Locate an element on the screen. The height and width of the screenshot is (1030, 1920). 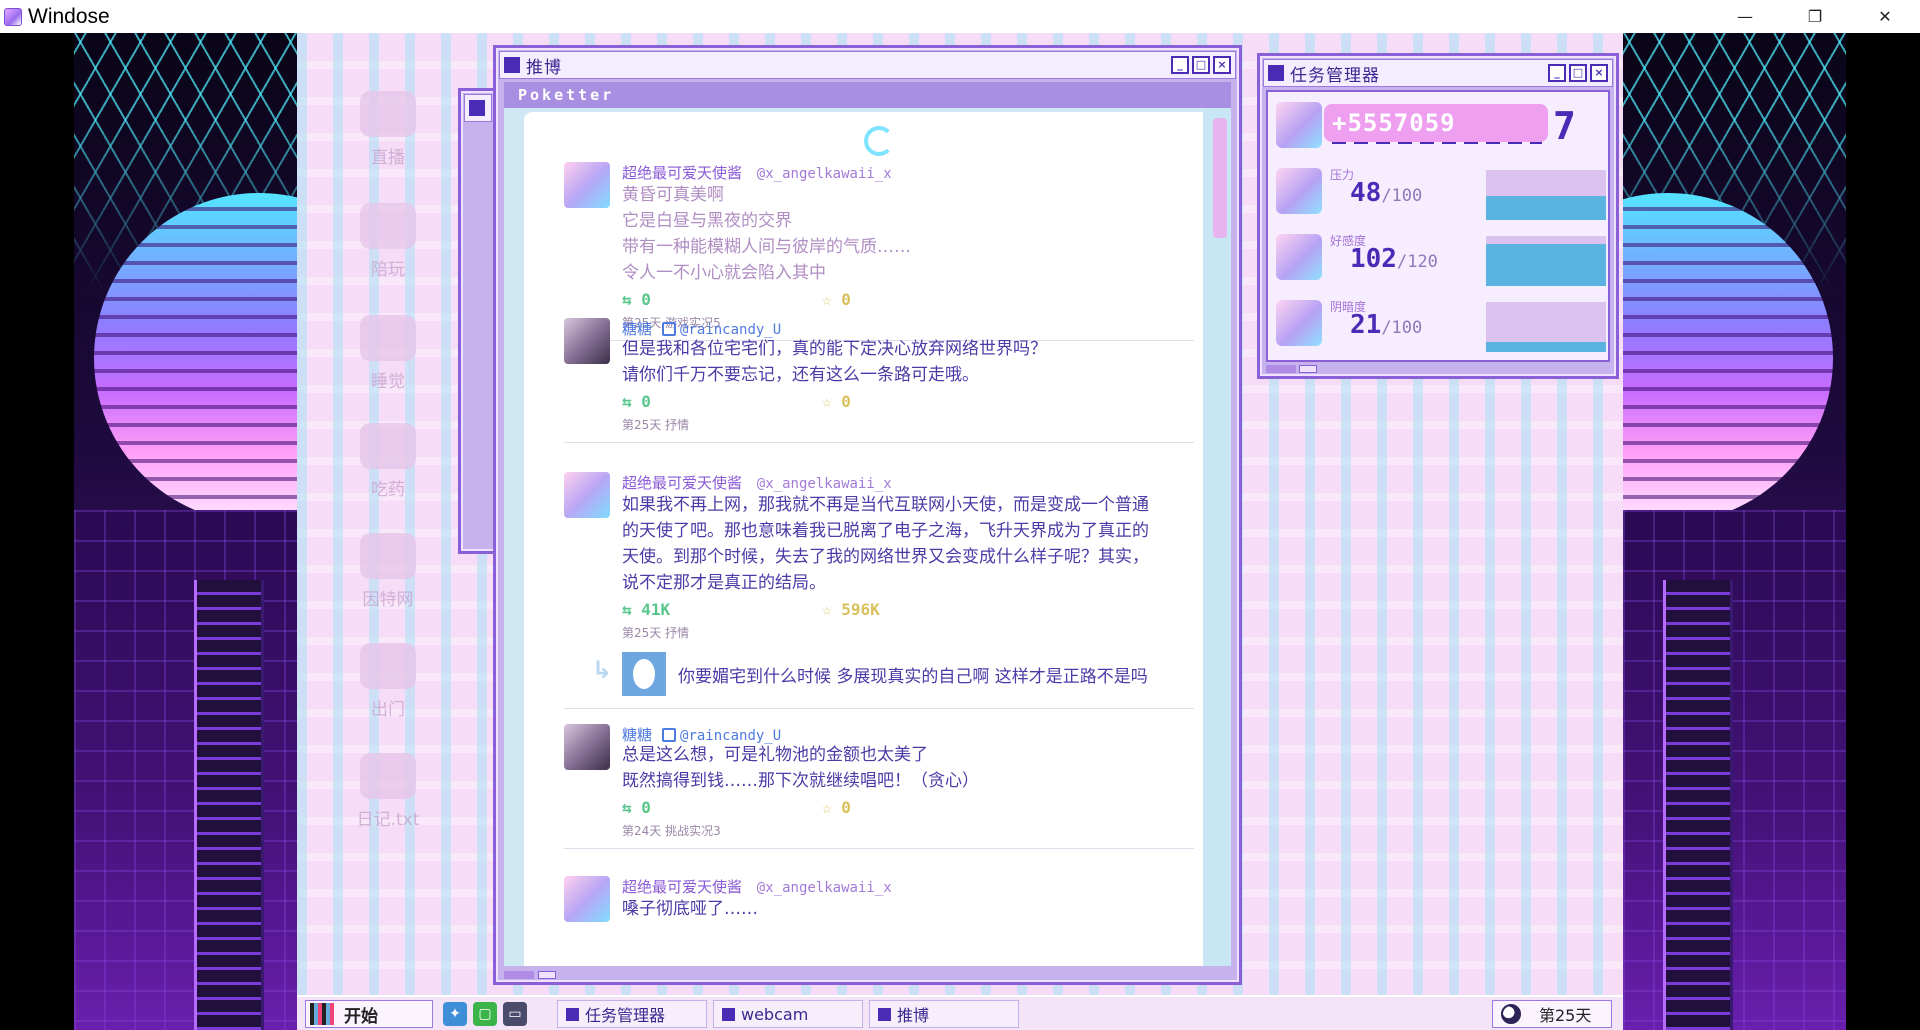
app-title: Windose is located at coordinates (69, 16).